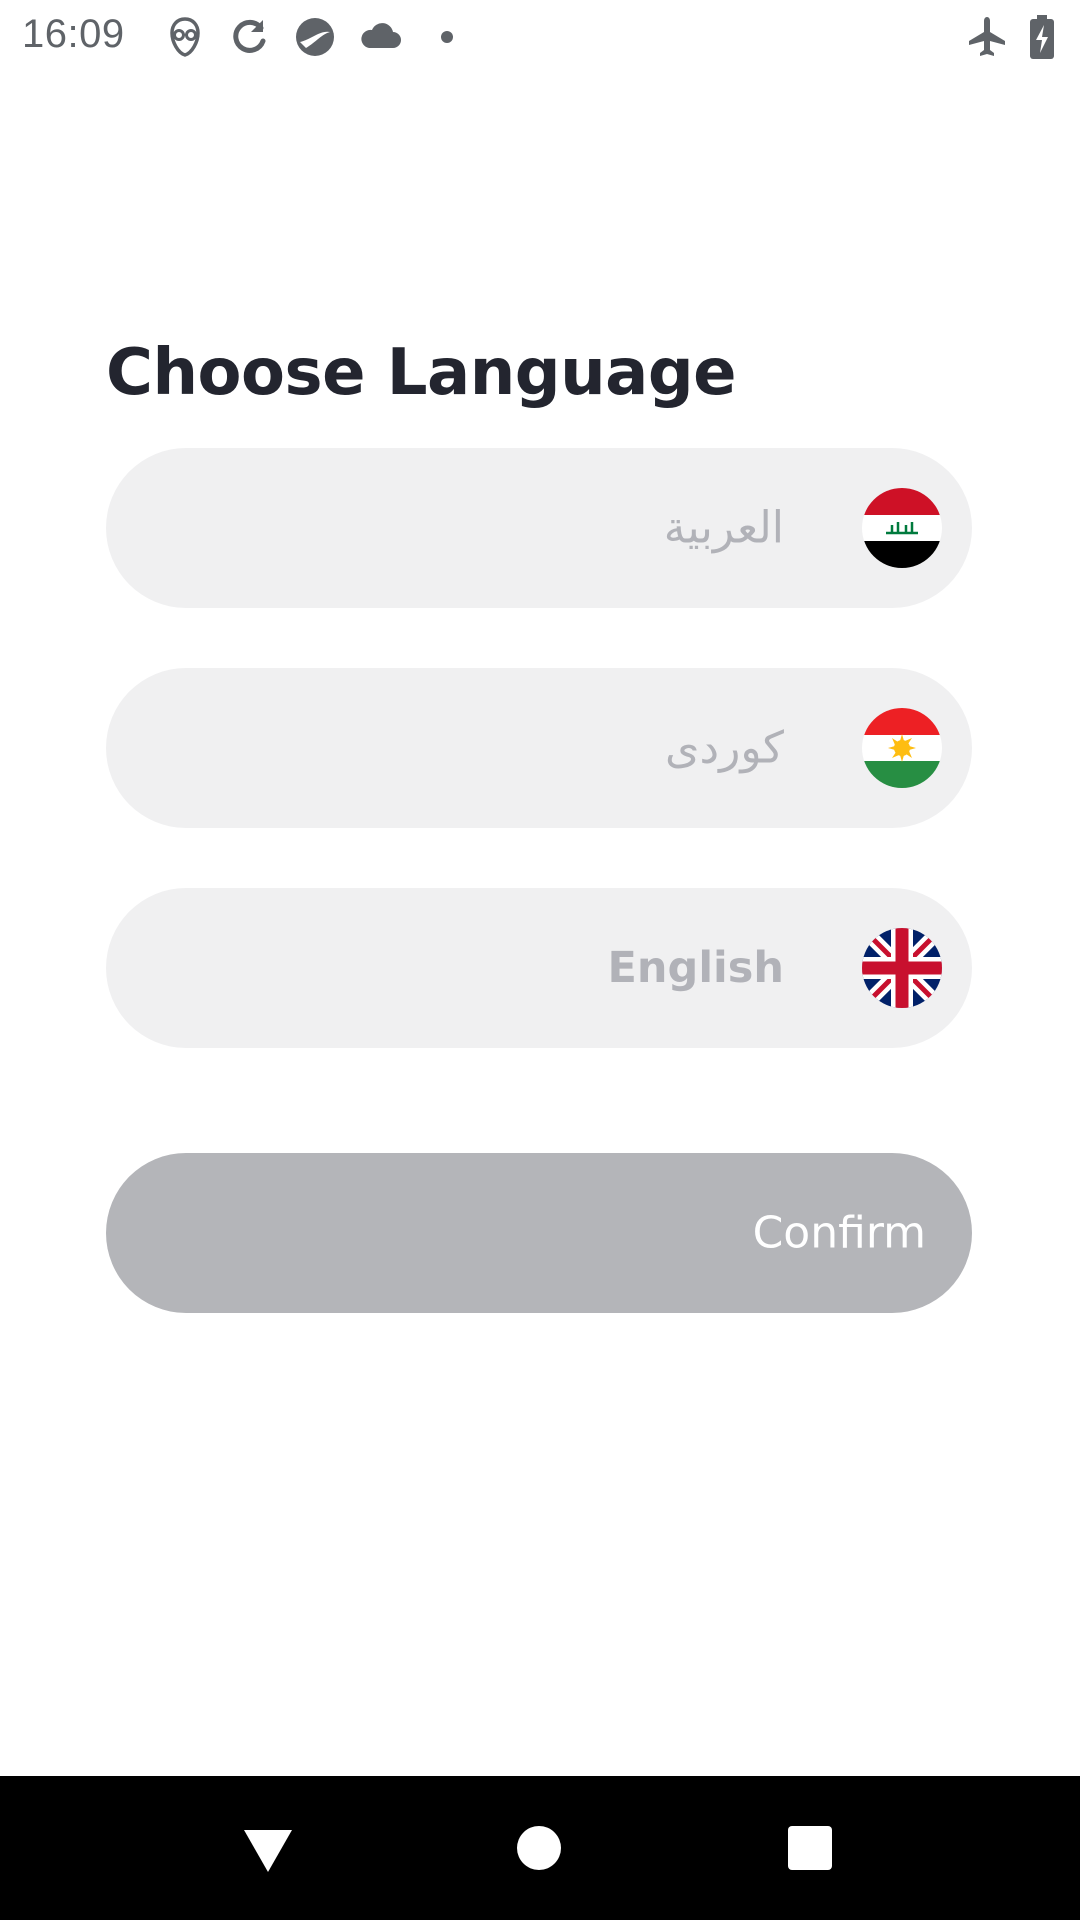 The image size is (1080, 1920). What do you see at coordinates (724, 748) in the screenshot?
I see `language-label: كوردى` at bounding box center [724, 748].